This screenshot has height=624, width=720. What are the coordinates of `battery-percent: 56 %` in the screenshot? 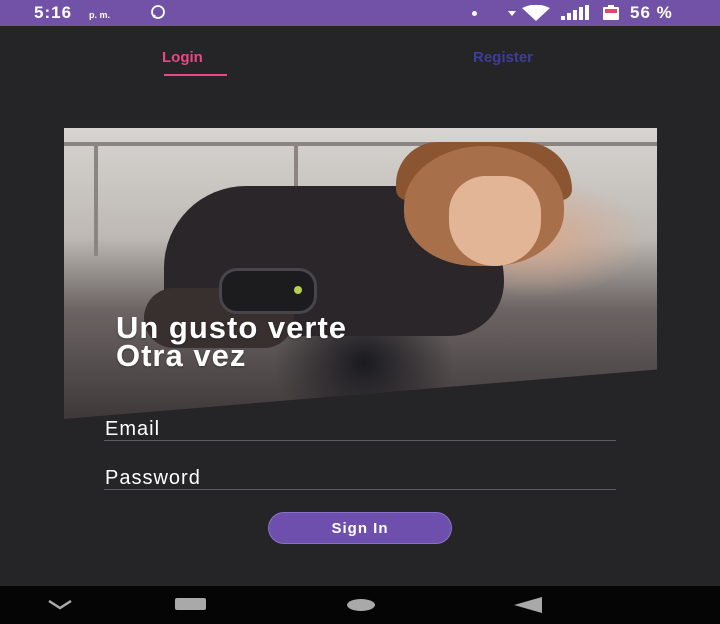 It's located at (651, 12).